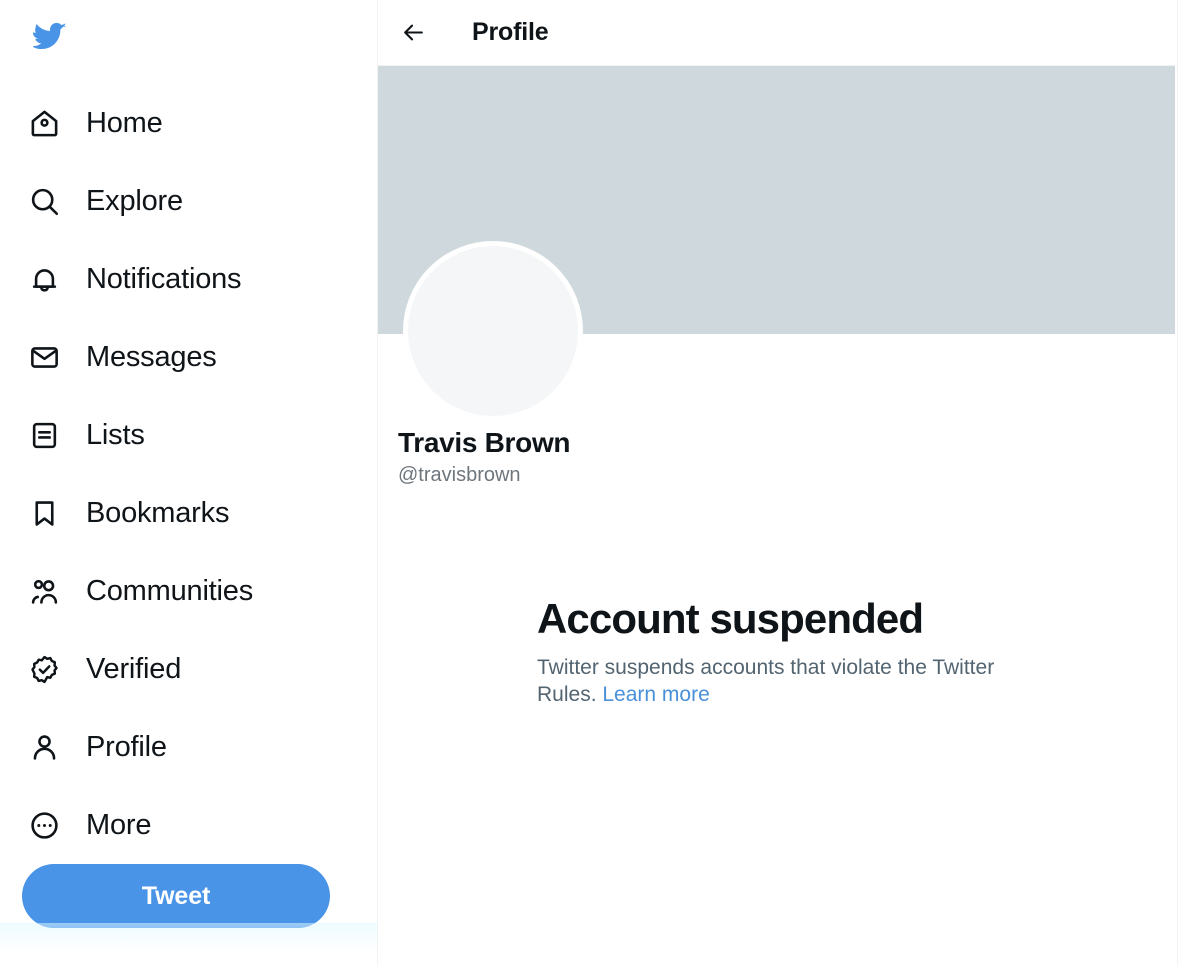 The image size is (1200, 965). I want to click on tweet-button: Tweet, so click(176, 896).